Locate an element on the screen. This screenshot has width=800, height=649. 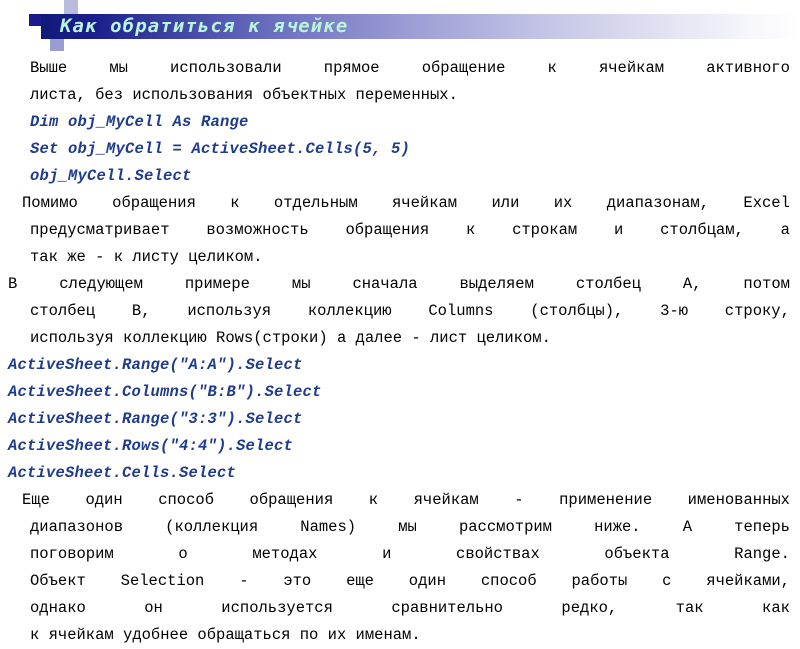
text-word: (столбцы), is located at coordinates (577, 311).